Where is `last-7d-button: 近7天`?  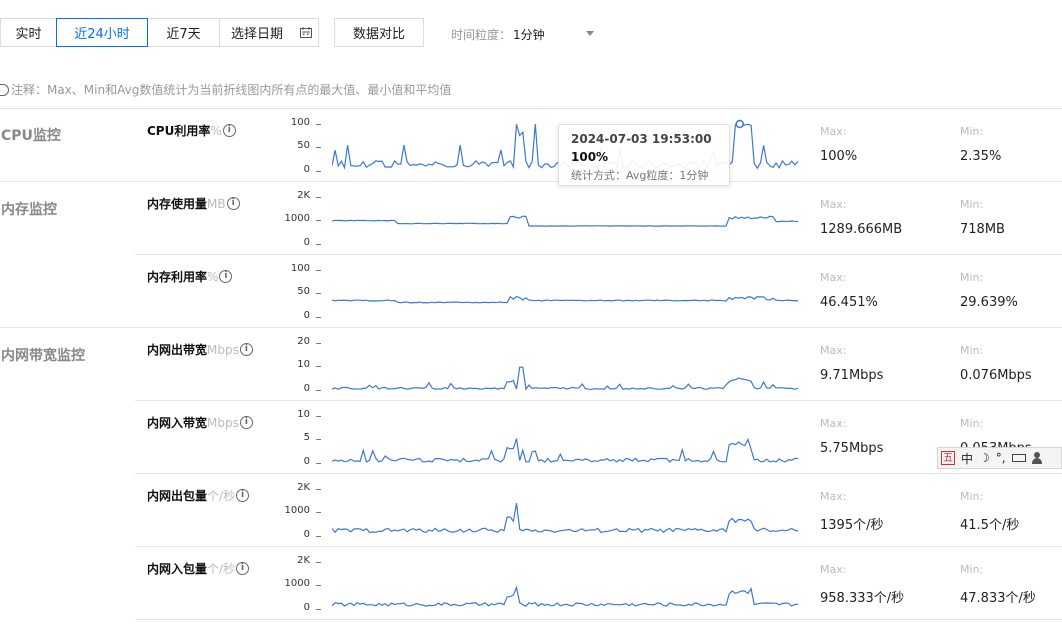 last-7d-button: 近7天 is located at coordinates (183, 32).